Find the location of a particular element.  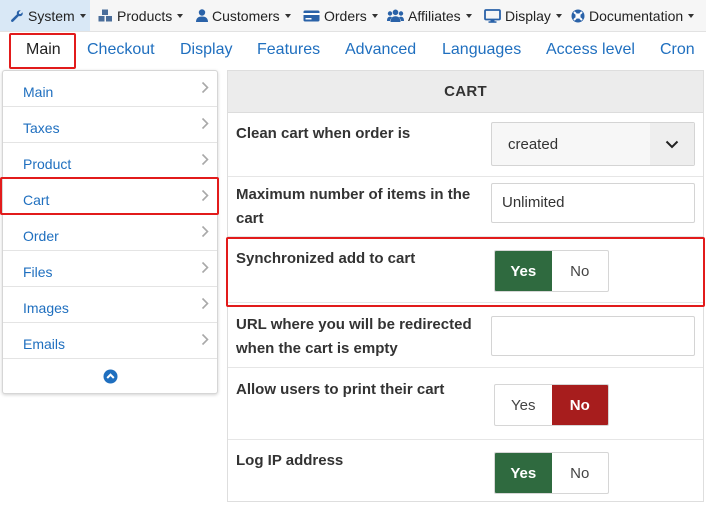

cubes-icon is located at coordinates (105, 15).